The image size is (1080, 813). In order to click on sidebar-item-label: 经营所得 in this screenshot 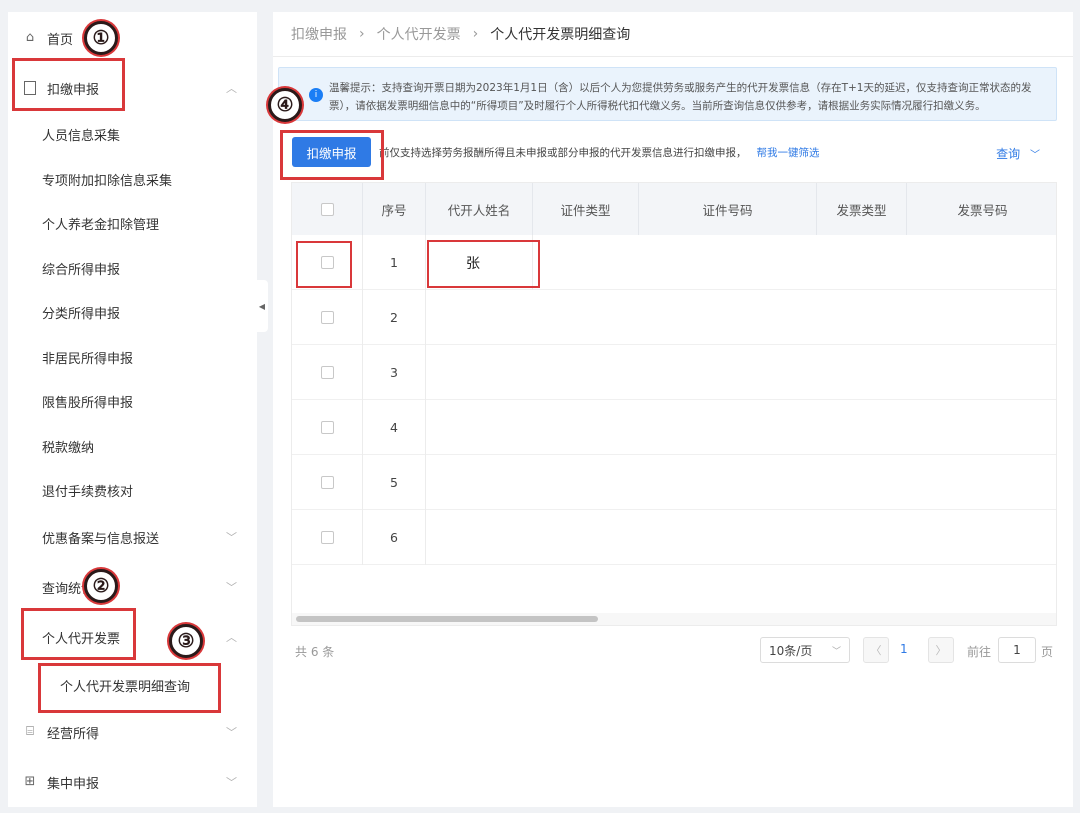, I will do `click(73, 734)`.